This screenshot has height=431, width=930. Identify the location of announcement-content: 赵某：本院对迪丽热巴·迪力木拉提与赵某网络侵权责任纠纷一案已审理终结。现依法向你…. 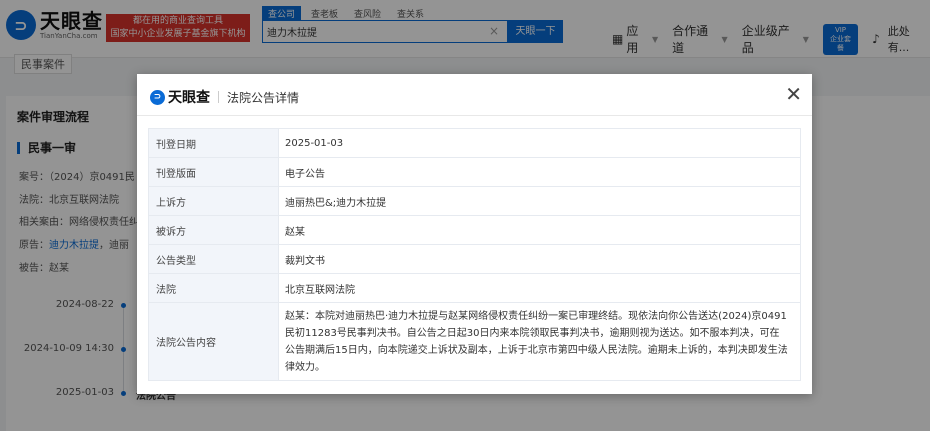
(539, 341).